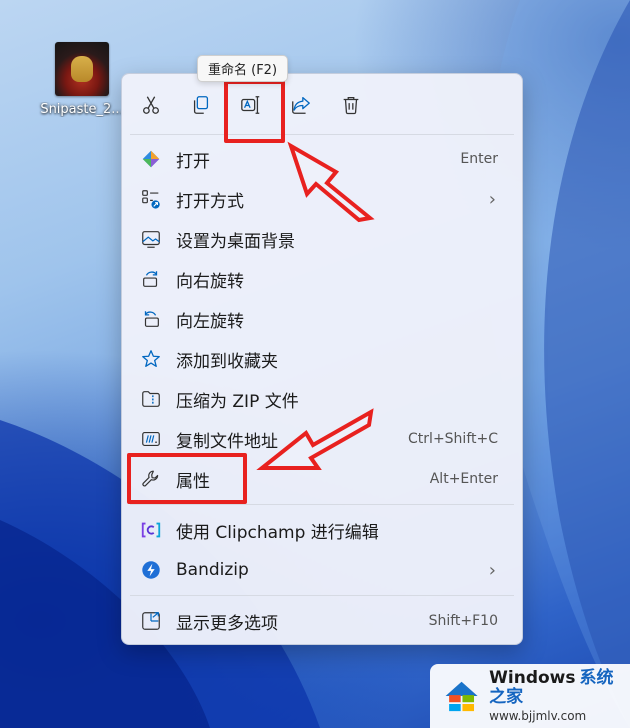 The image size is (630, 728). I want to click on menu-item-label: 向左旋转, so click(210, 321).